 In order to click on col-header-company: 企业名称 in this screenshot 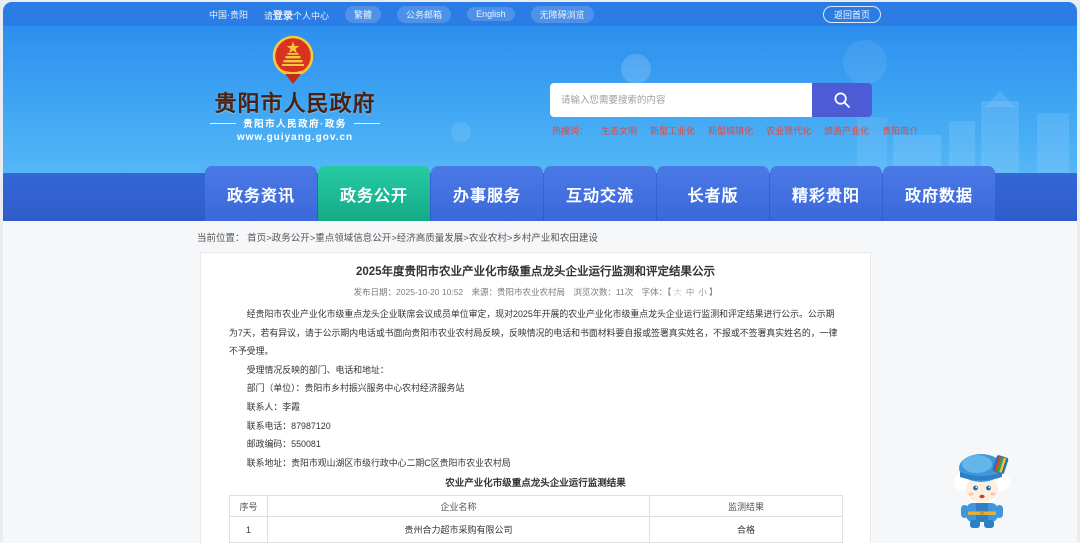, I will do `click(458, 506)`.